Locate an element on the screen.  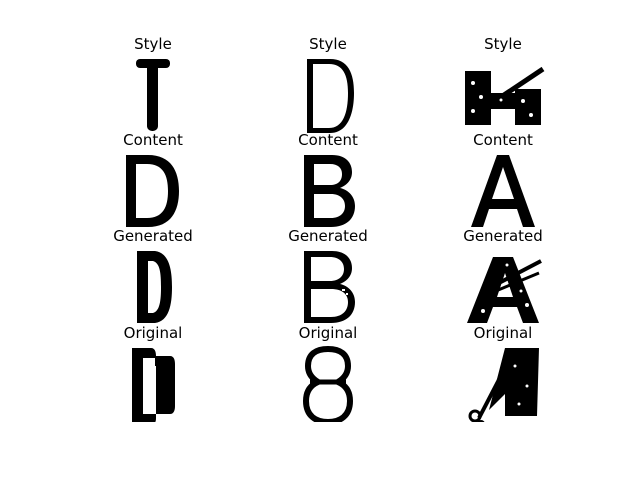
generated-cell-1: Generated is located at coordinates (328, 275).